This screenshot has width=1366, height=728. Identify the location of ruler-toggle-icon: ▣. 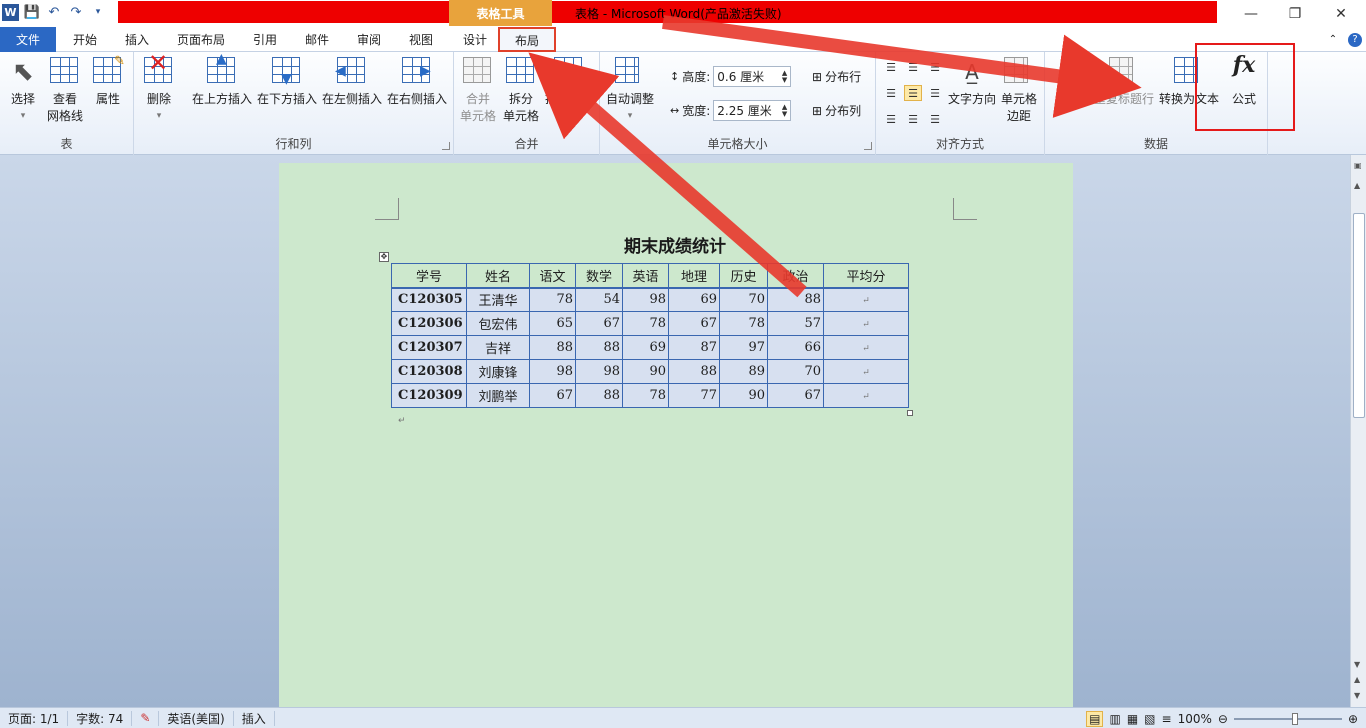
(1358, 165).